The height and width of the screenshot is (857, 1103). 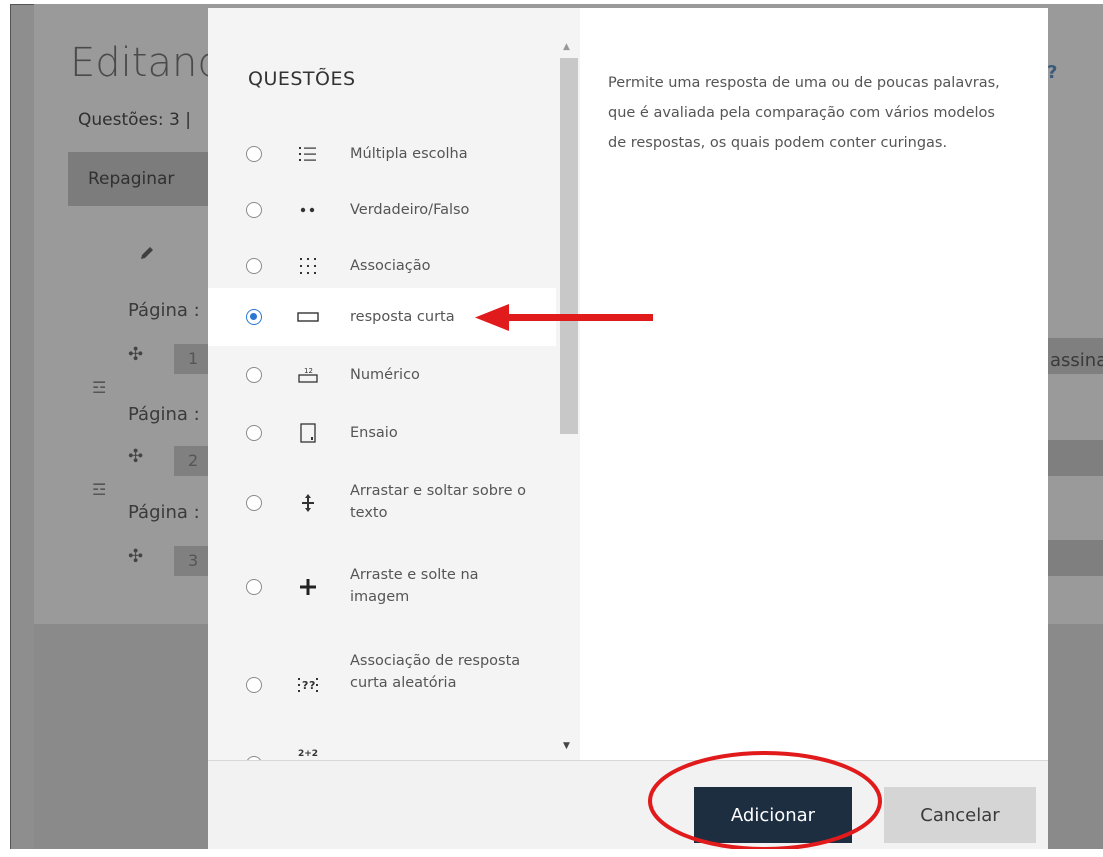 I want to click on pencil-icon, so click(x=147, y=253).